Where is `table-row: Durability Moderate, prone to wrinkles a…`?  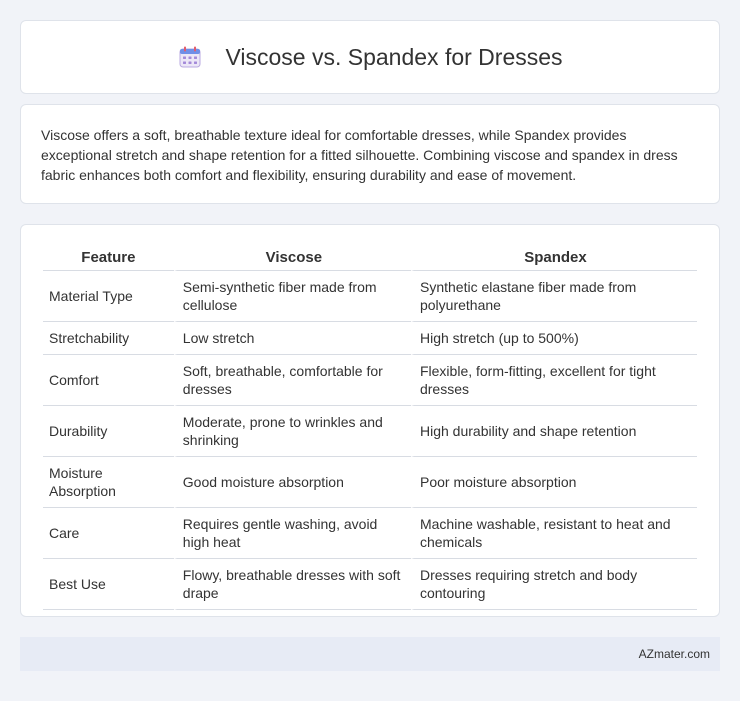 table-row: Durability Moderate, prone to wrinkles a… is located at coordinates (370, 431).